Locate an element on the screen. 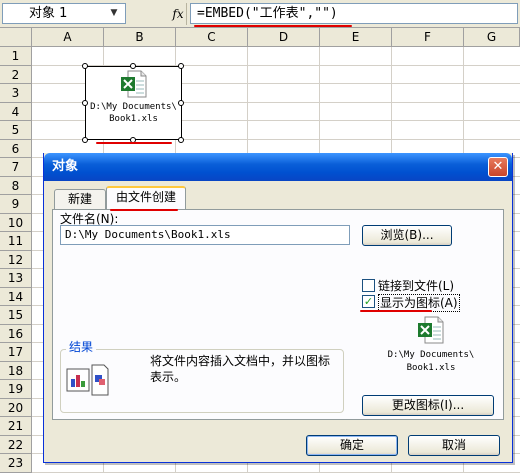 Image resolution: width=520 pixels, height=473 pixels. row-header: 20 is located at coordinates (16, 407).